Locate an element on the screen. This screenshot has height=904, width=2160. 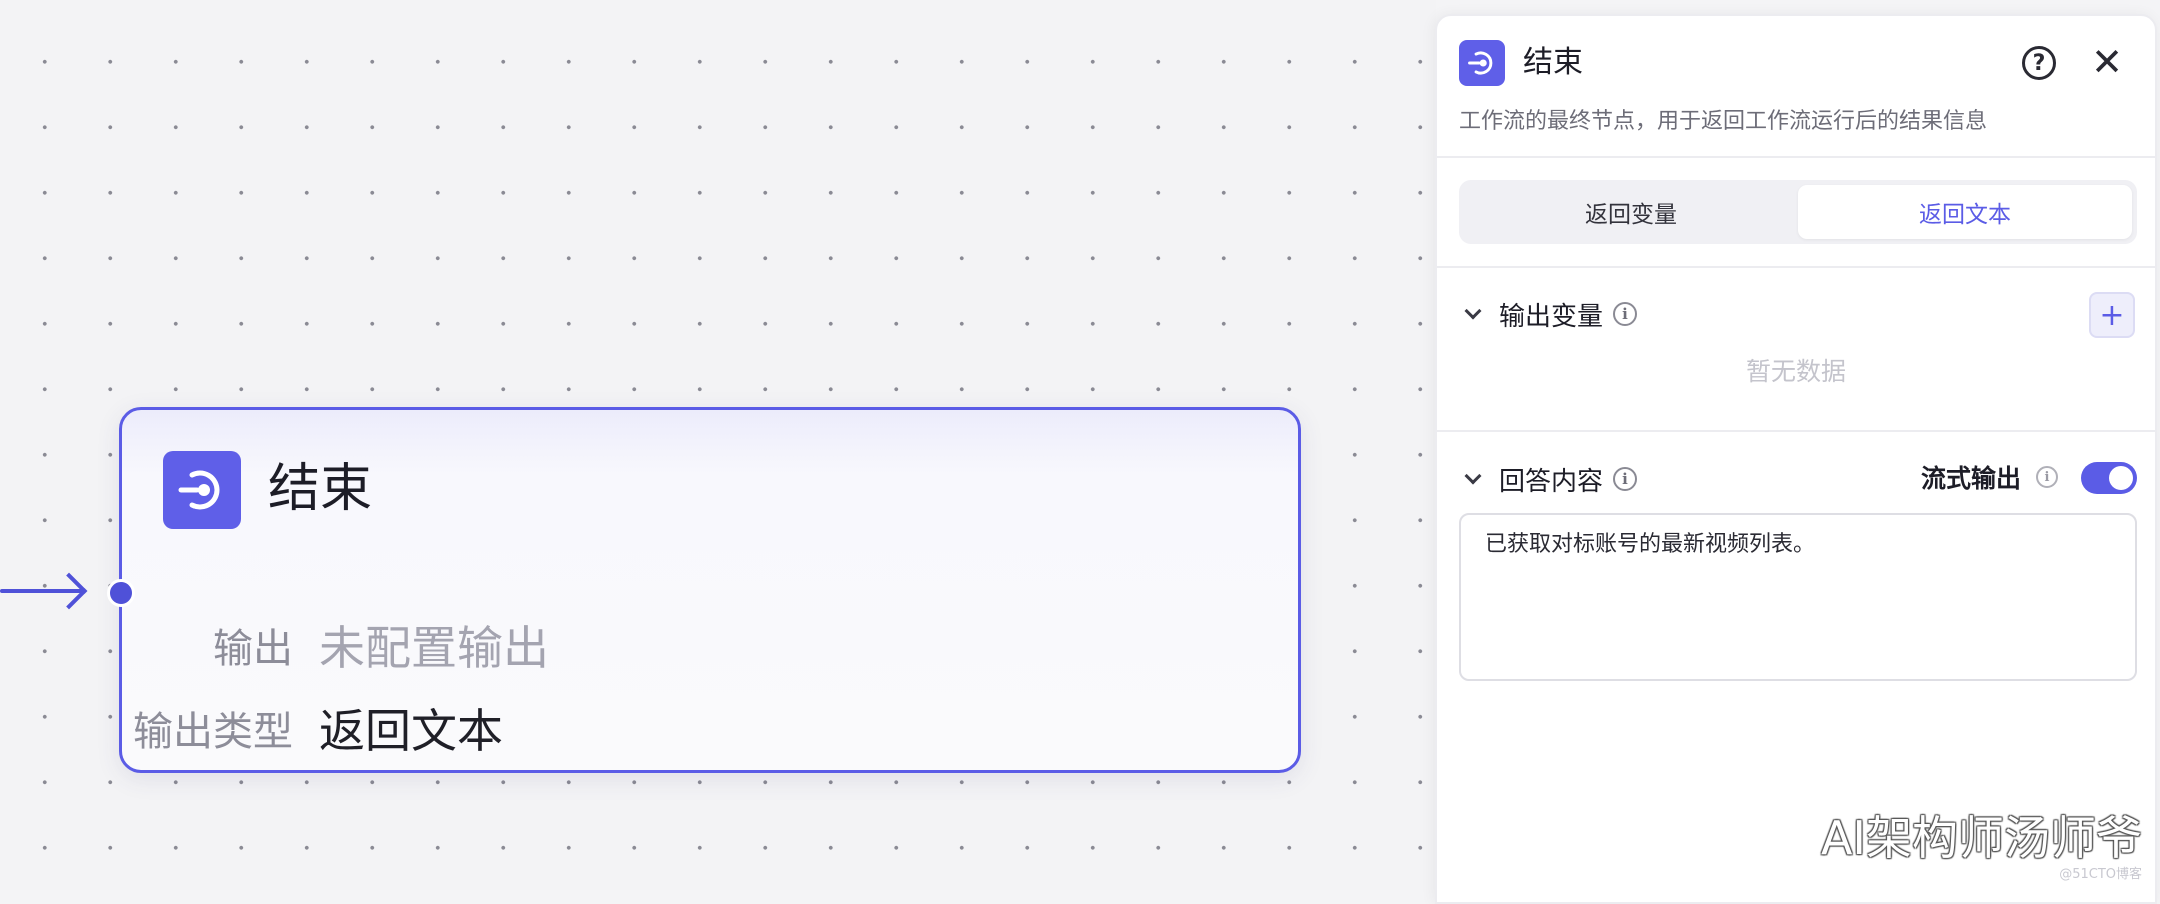
answer-content-header: 回答内容 i is located at coordinates (1548, 479).